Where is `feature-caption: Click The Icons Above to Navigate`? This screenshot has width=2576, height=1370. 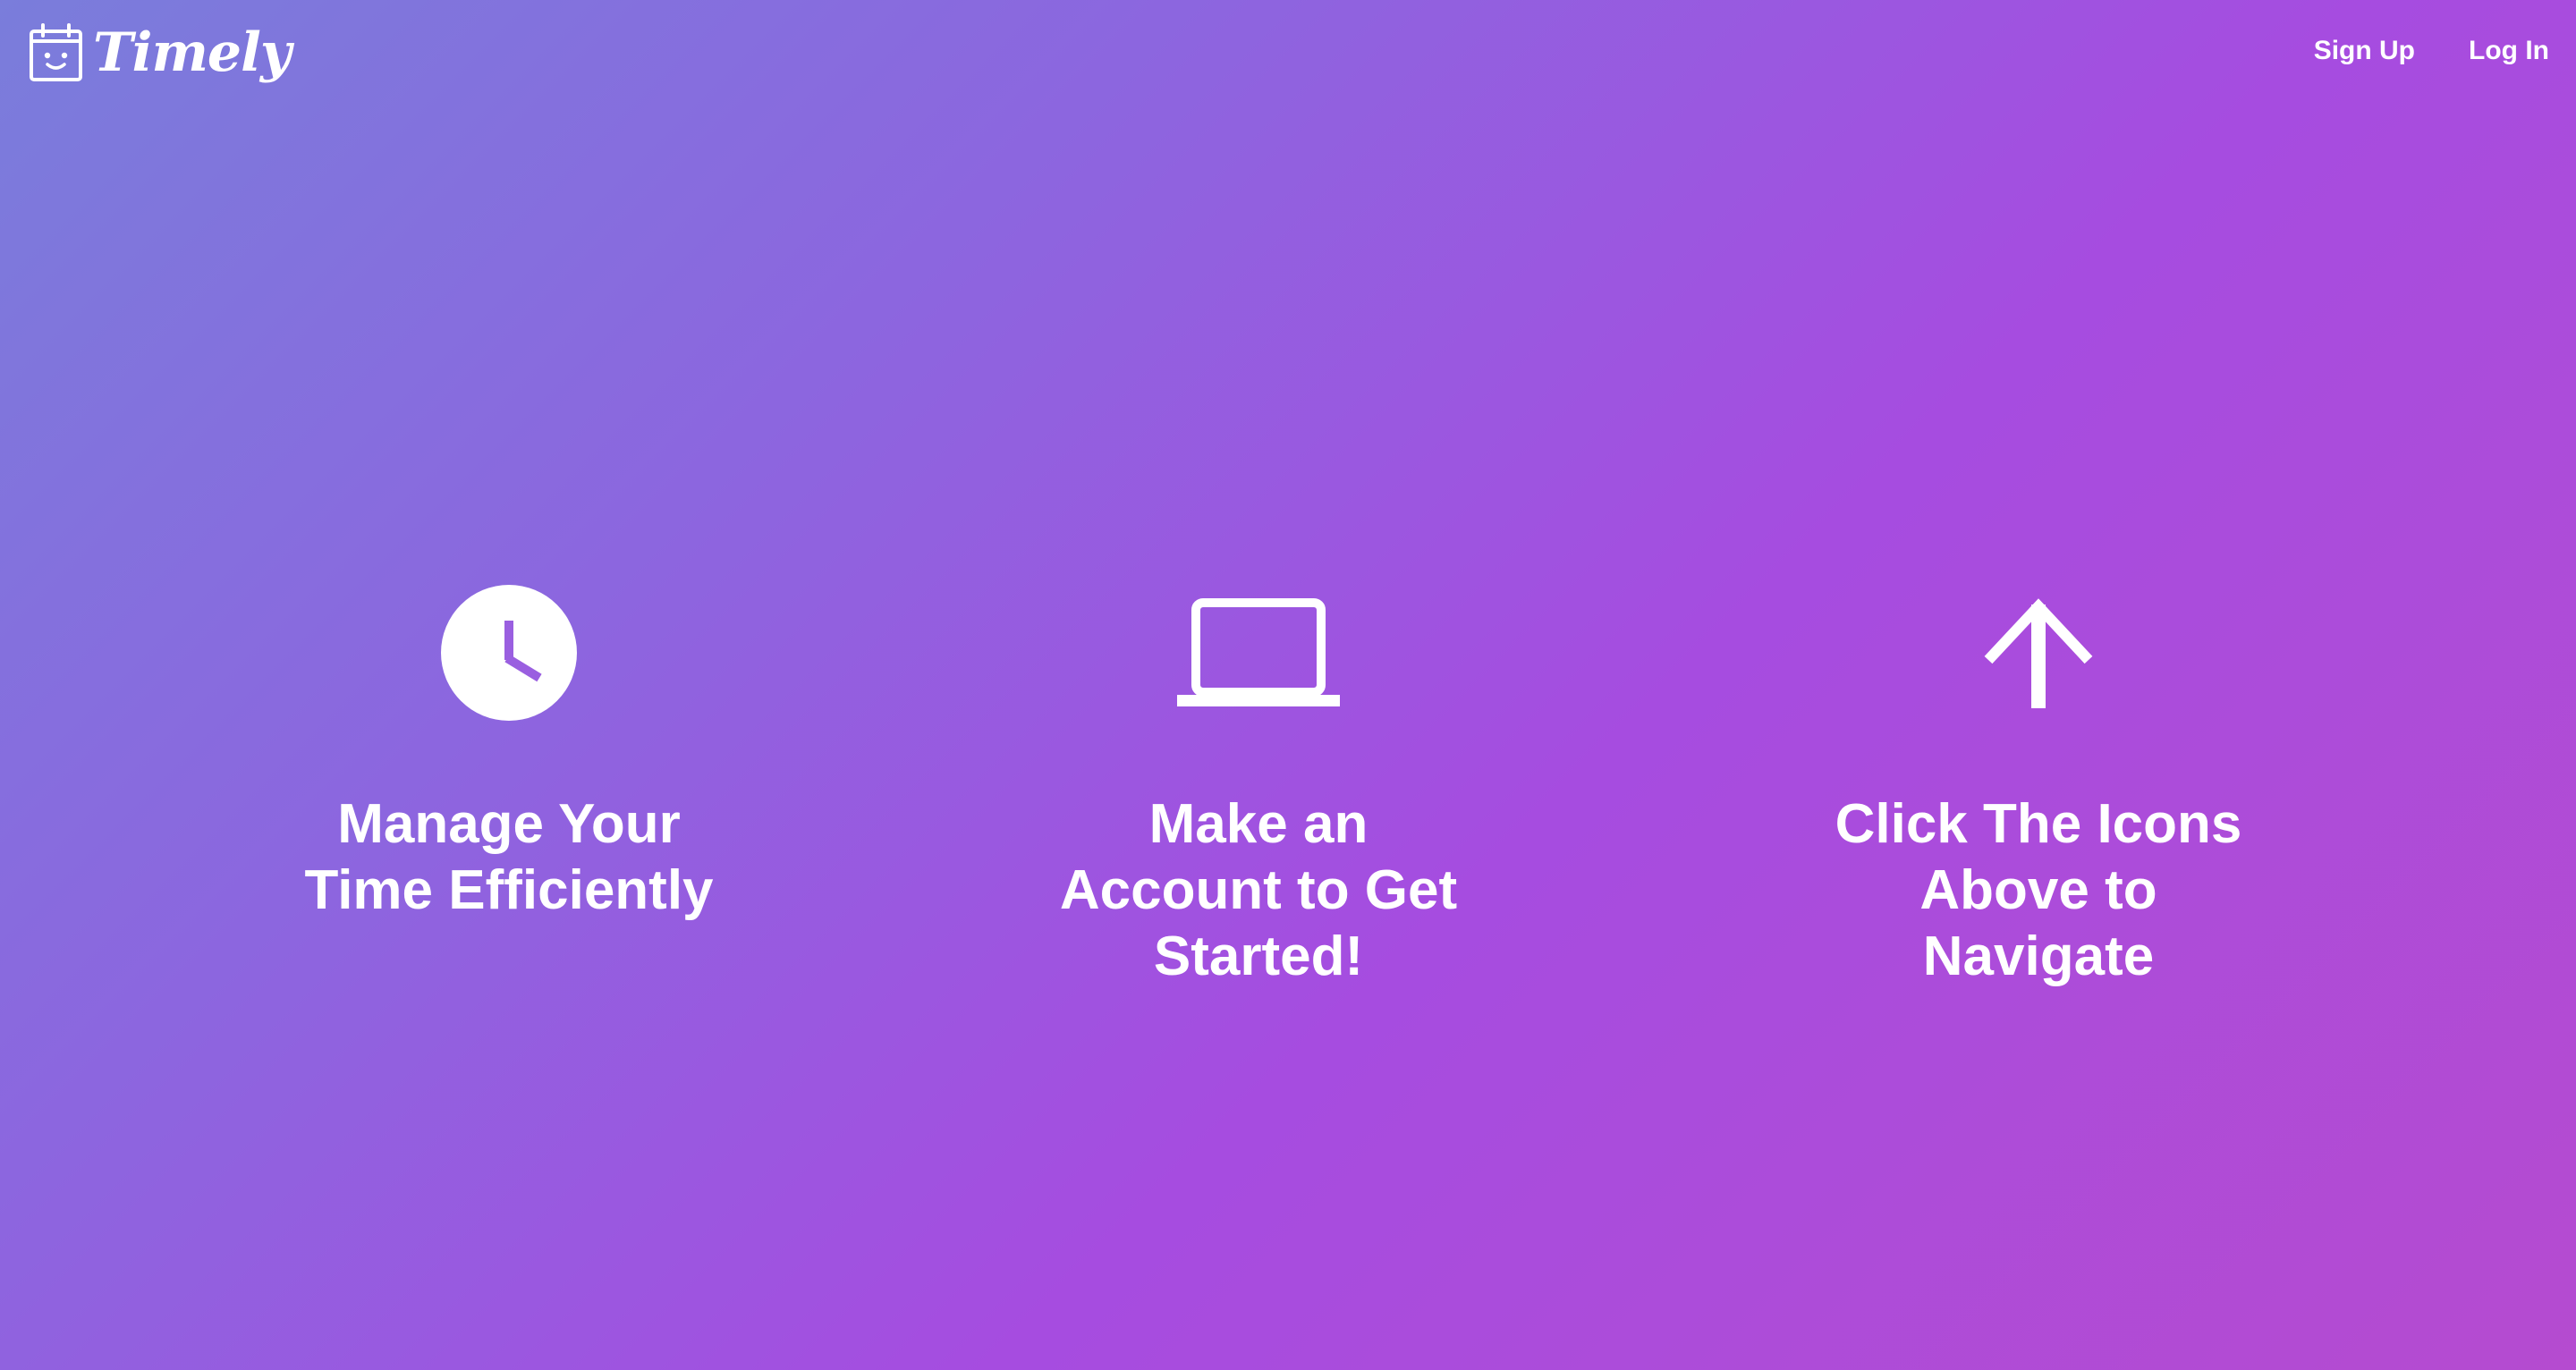 feature-caption: Click The Icons Above to Navigate is located at coordinates (2038, 890).